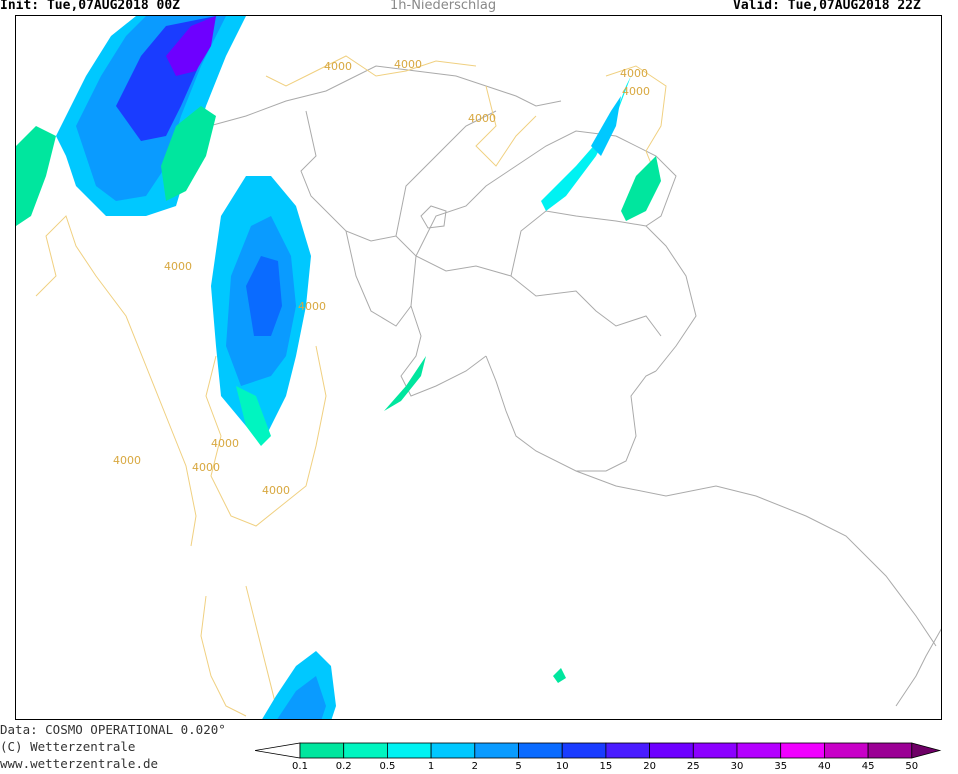 The width and height of the screenshot is (958, 774). Describe the element at coordinates (606, 765) in the screenshot. I see `legend-tick-label: 15` at that location.